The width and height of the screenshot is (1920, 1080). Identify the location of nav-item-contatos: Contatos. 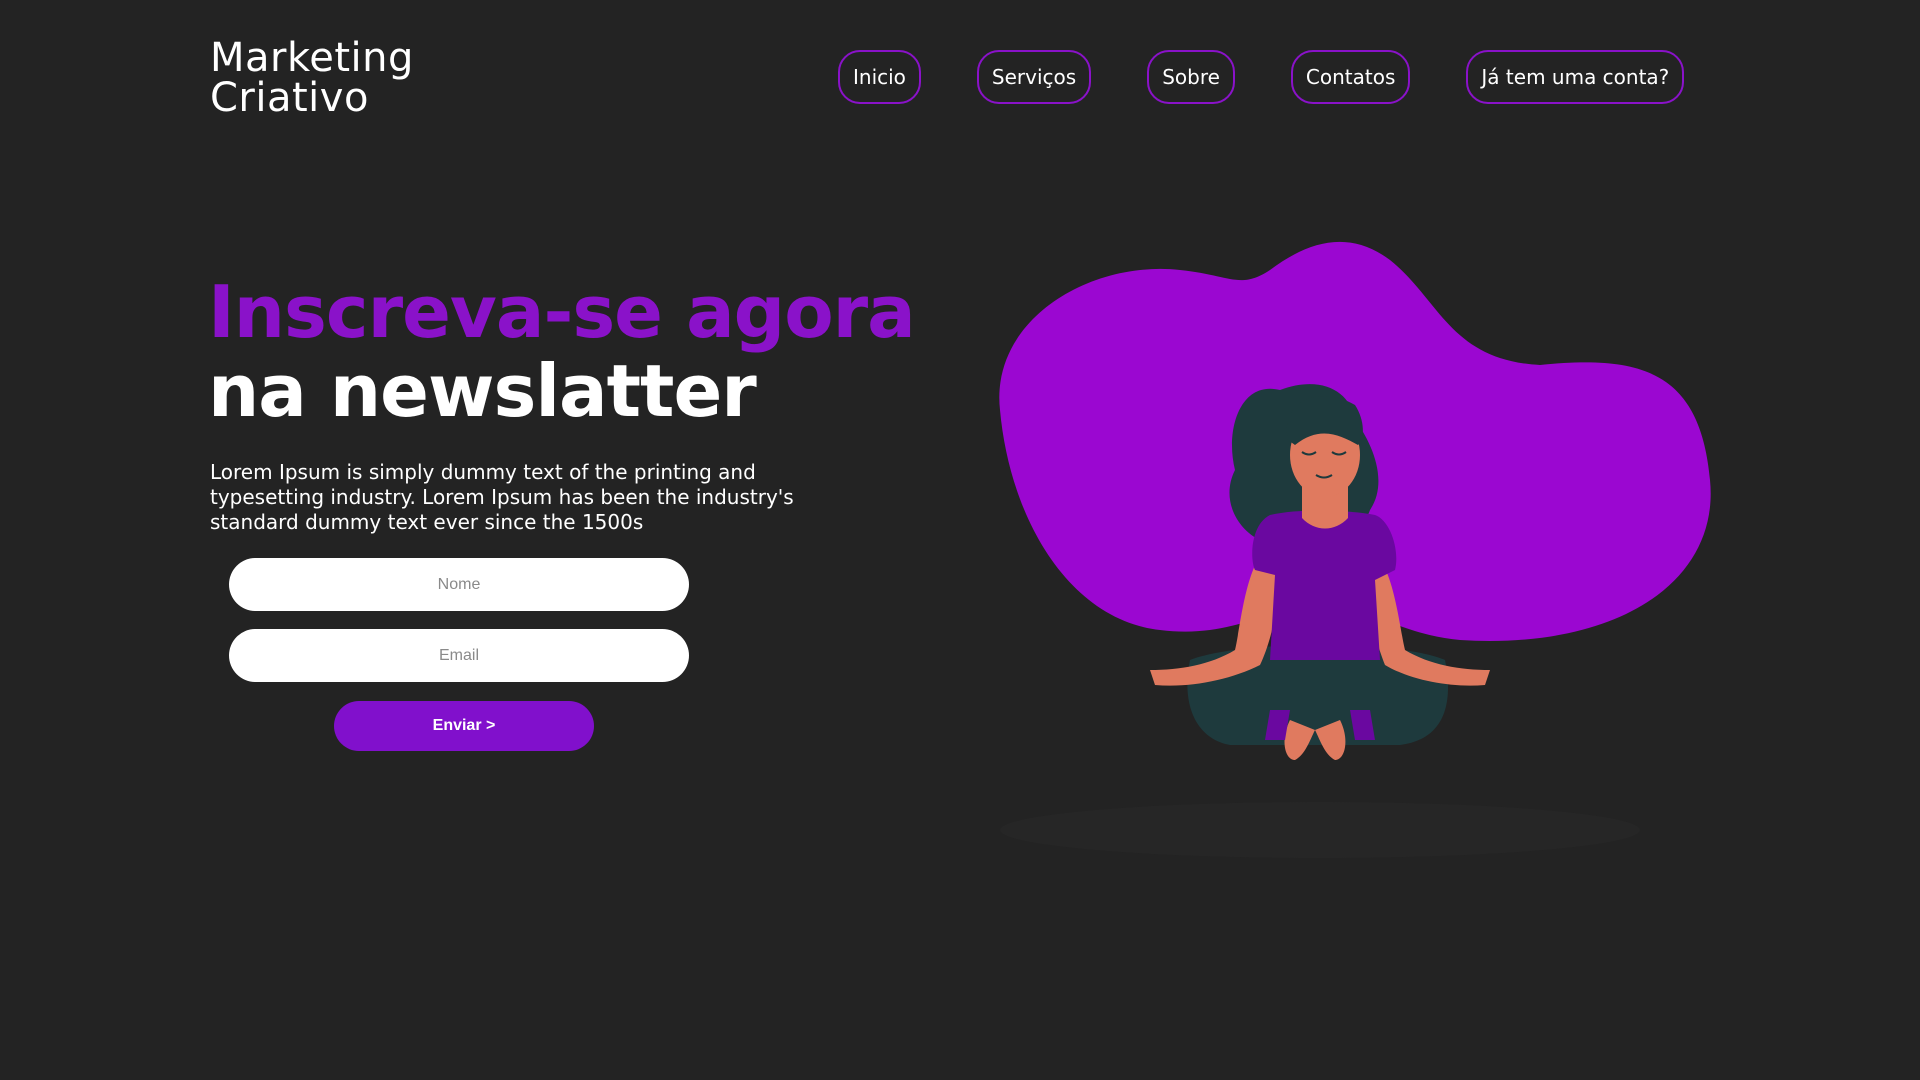
(1350, 77).